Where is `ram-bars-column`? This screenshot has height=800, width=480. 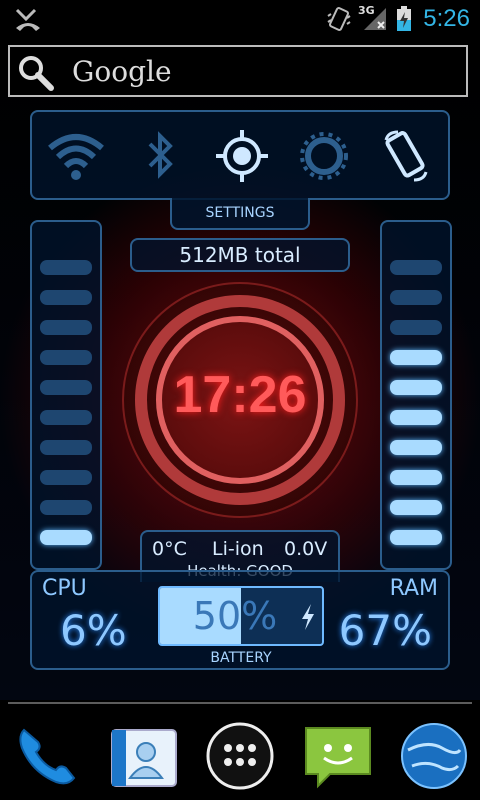 ram-bars-column is located at coordinates (416, 395).